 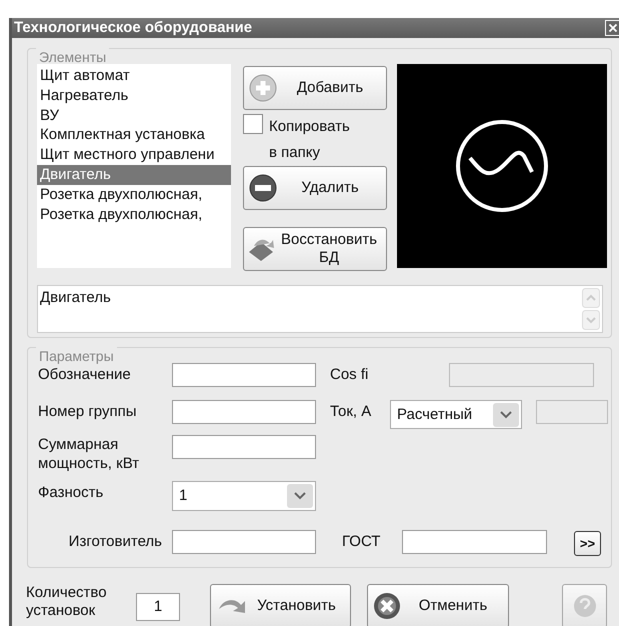 I want to click on list-item: ВУ, so click(x=134, y=116).